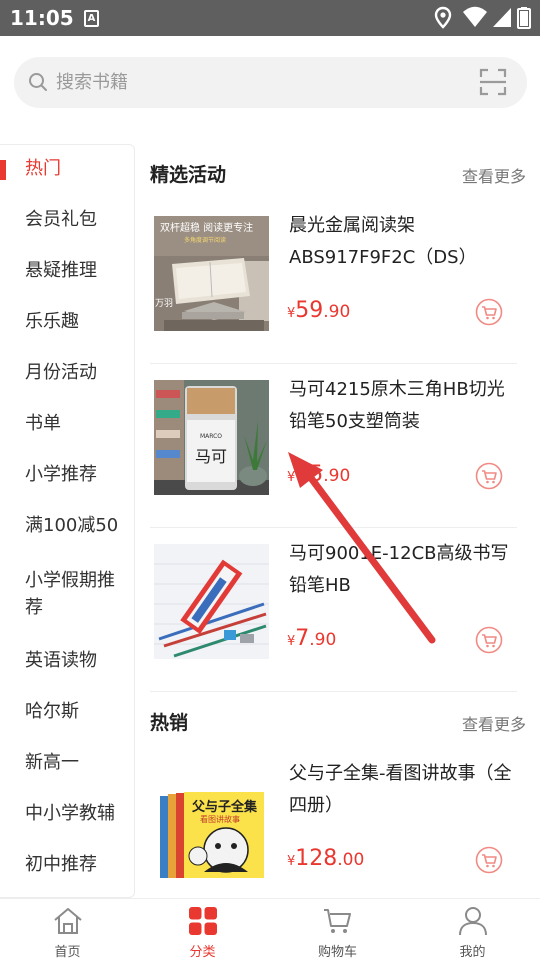 The image size is (540, 960). What do you see at coordinates (220, 819) in the screenshot?
I see `product-image-subcaption: 看图讲故事` at bounding box center [220, 819].